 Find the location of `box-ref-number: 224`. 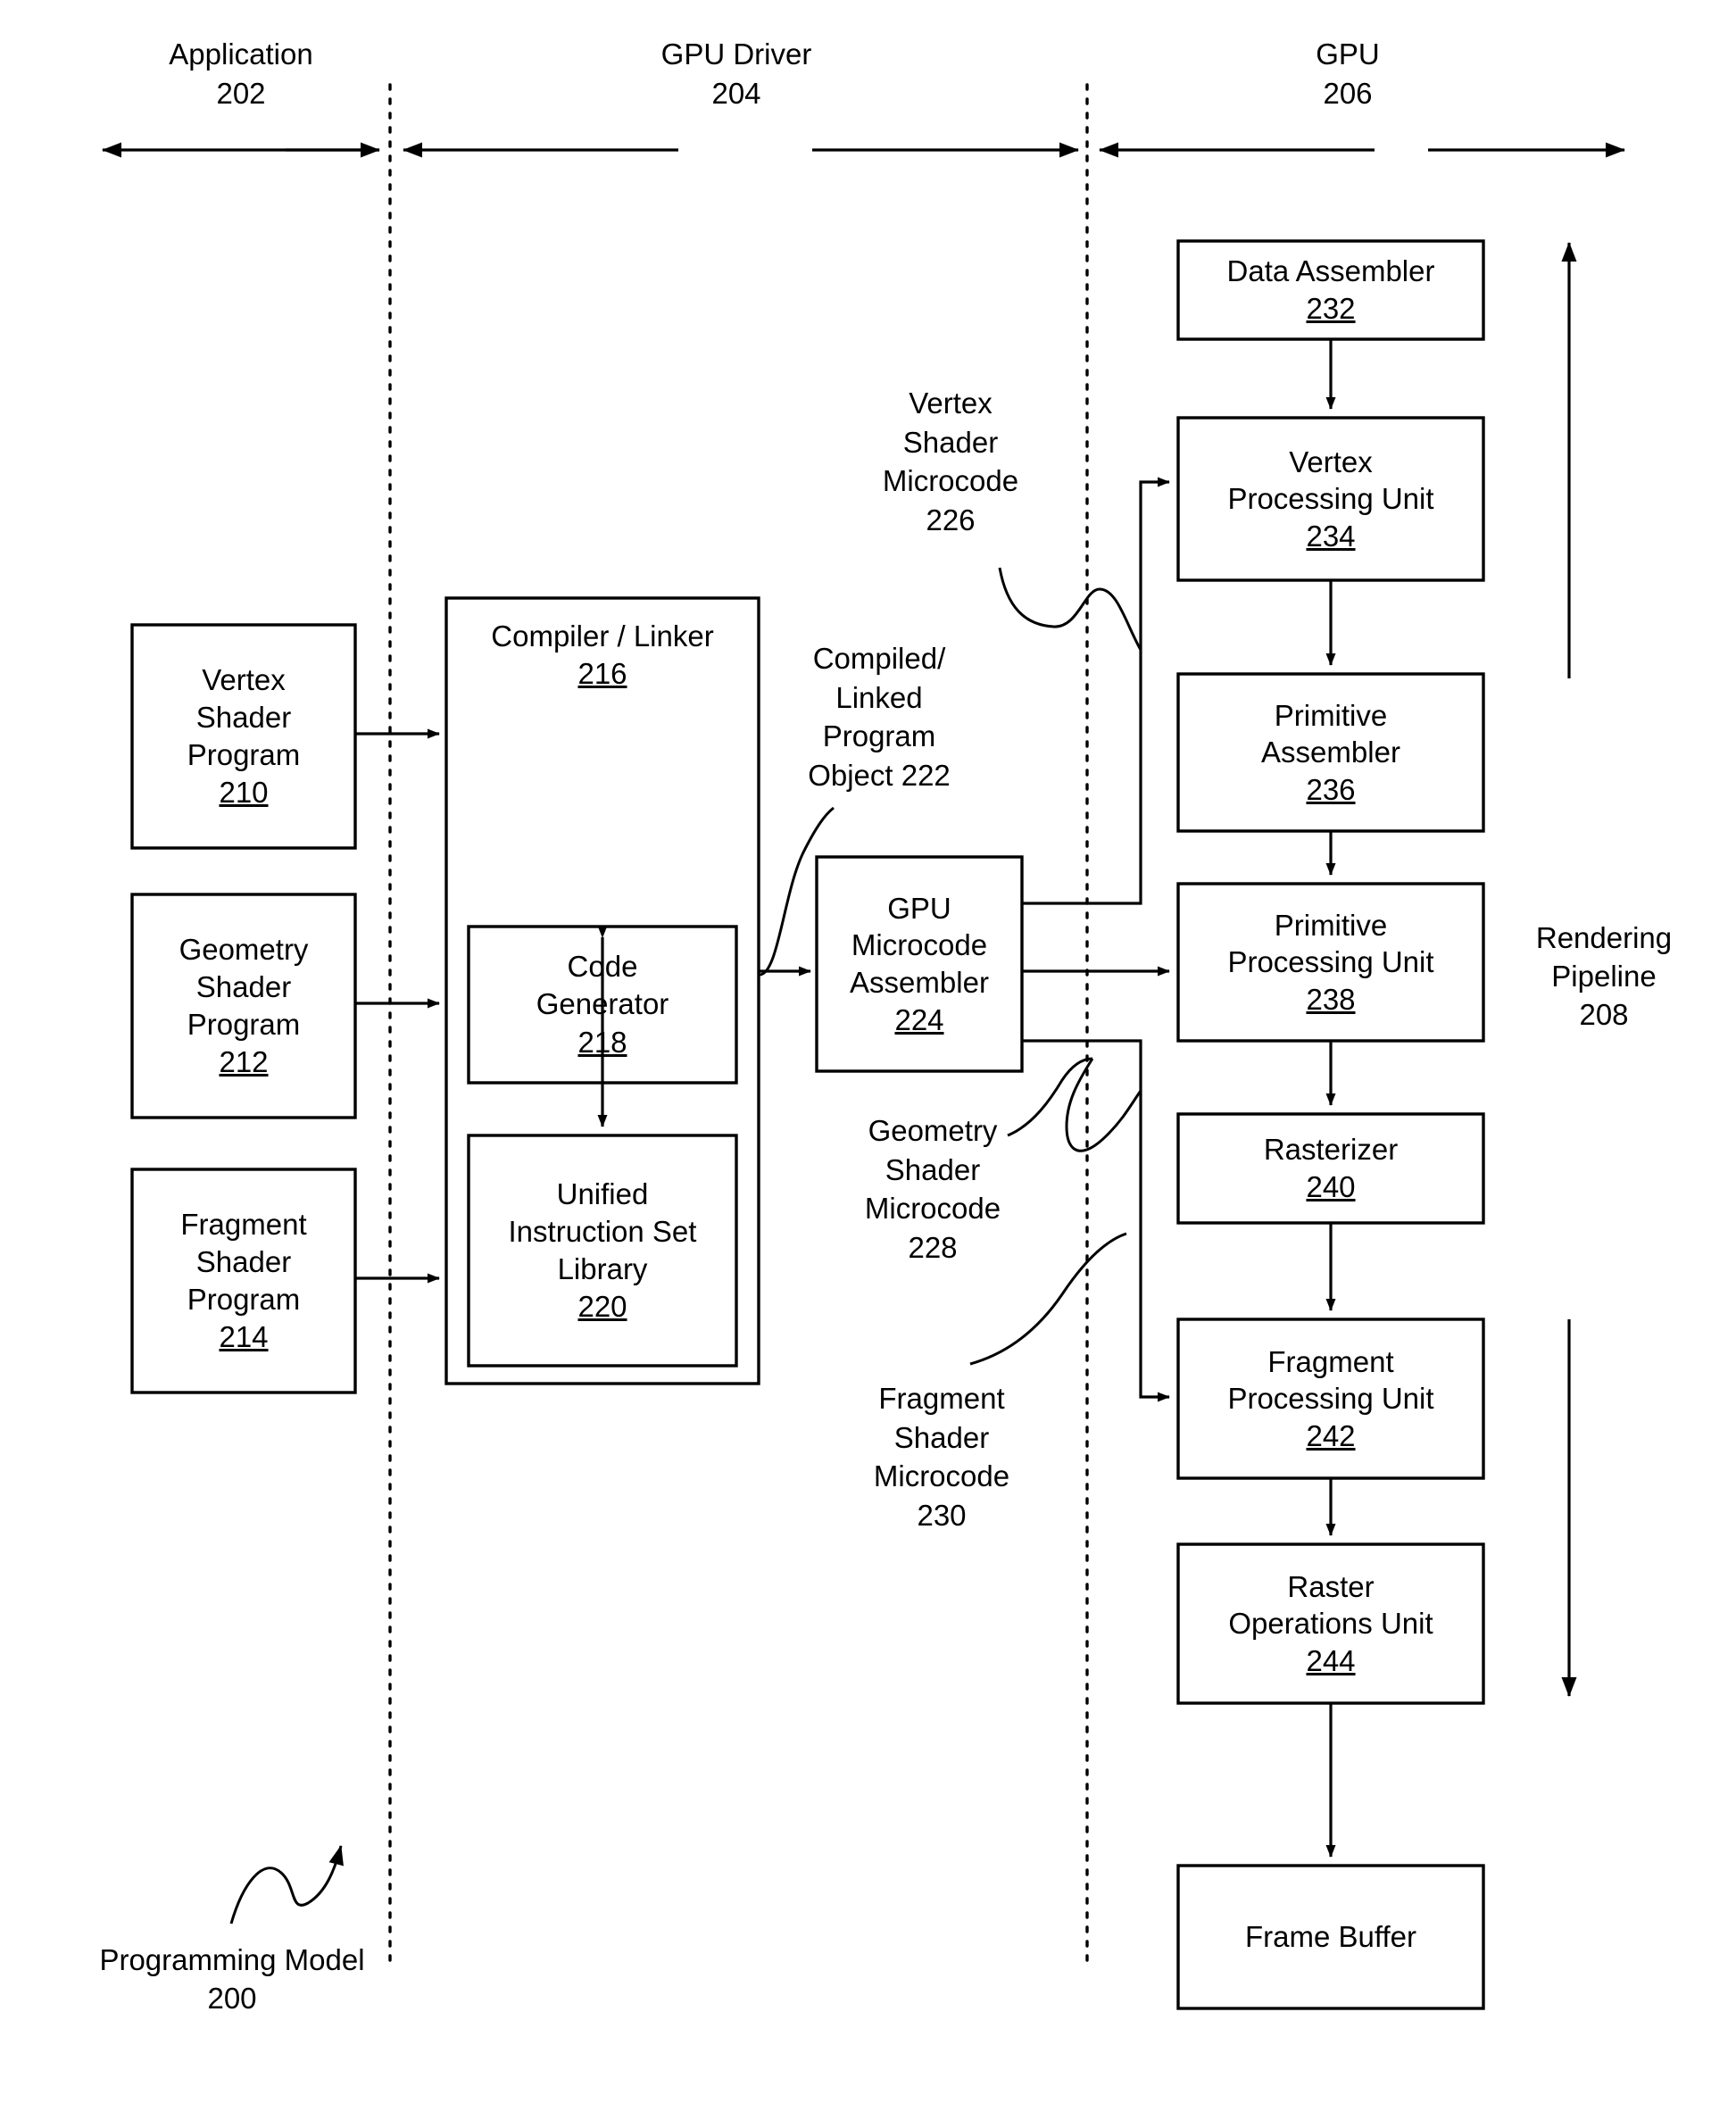

box-ref-number: 224 is located at coordinates (919, 1019).